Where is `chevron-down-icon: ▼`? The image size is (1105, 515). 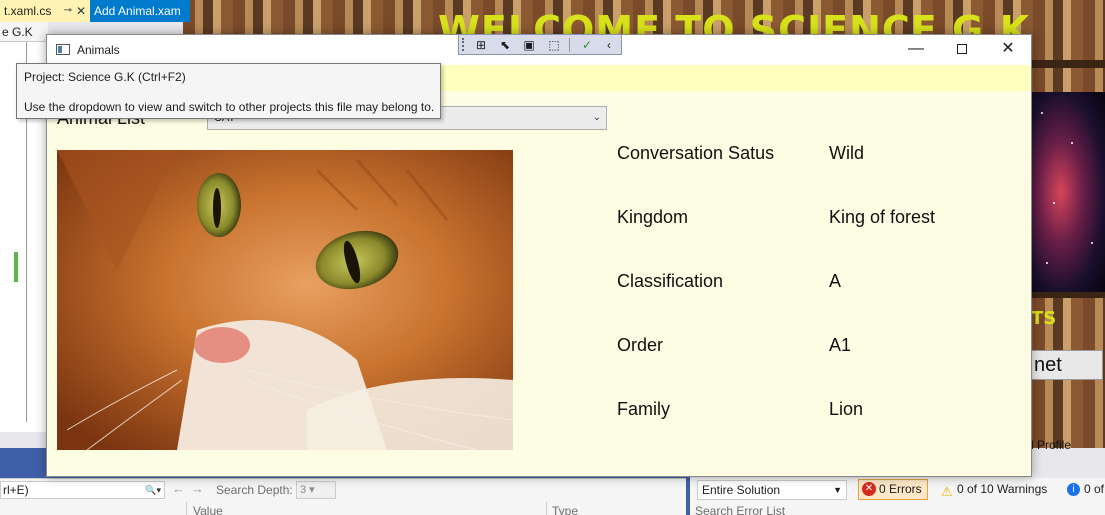
chevron-down-icon: ▼ is located at coordinates (837, 490).